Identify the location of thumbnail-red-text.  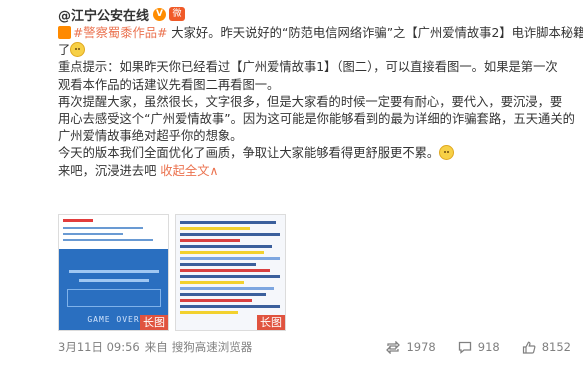
(78, 220).